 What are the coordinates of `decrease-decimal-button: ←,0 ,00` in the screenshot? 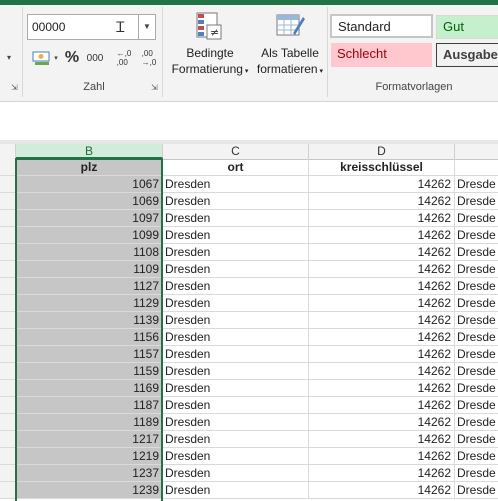 It's located at (124, 58).